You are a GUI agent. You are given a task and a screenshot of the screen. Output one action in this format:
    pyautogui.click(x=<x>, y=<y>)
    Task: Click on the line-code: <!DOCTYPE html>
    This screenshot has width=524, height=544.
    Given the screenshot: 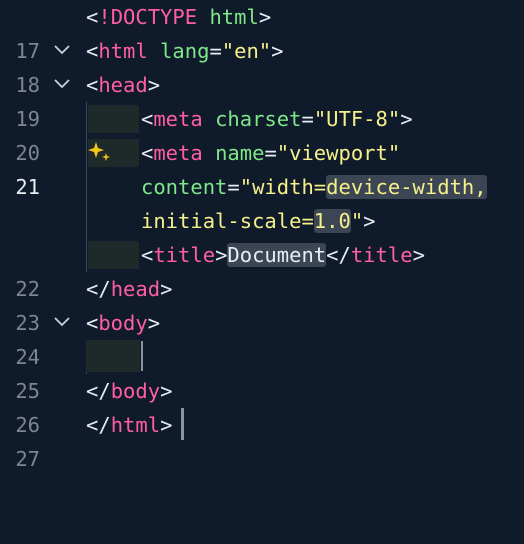 What is the action you would take?
    pyautogui.click(x=179, y=17)
    